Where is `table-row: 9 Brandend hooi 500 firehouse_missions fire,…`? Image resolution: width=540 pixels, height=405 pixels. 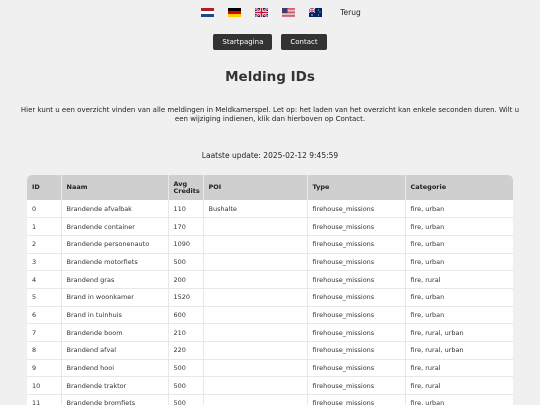 table-row: 9 Brandend hooi 500 firehouse_missions fire,… is located at coordinates (270, 368).